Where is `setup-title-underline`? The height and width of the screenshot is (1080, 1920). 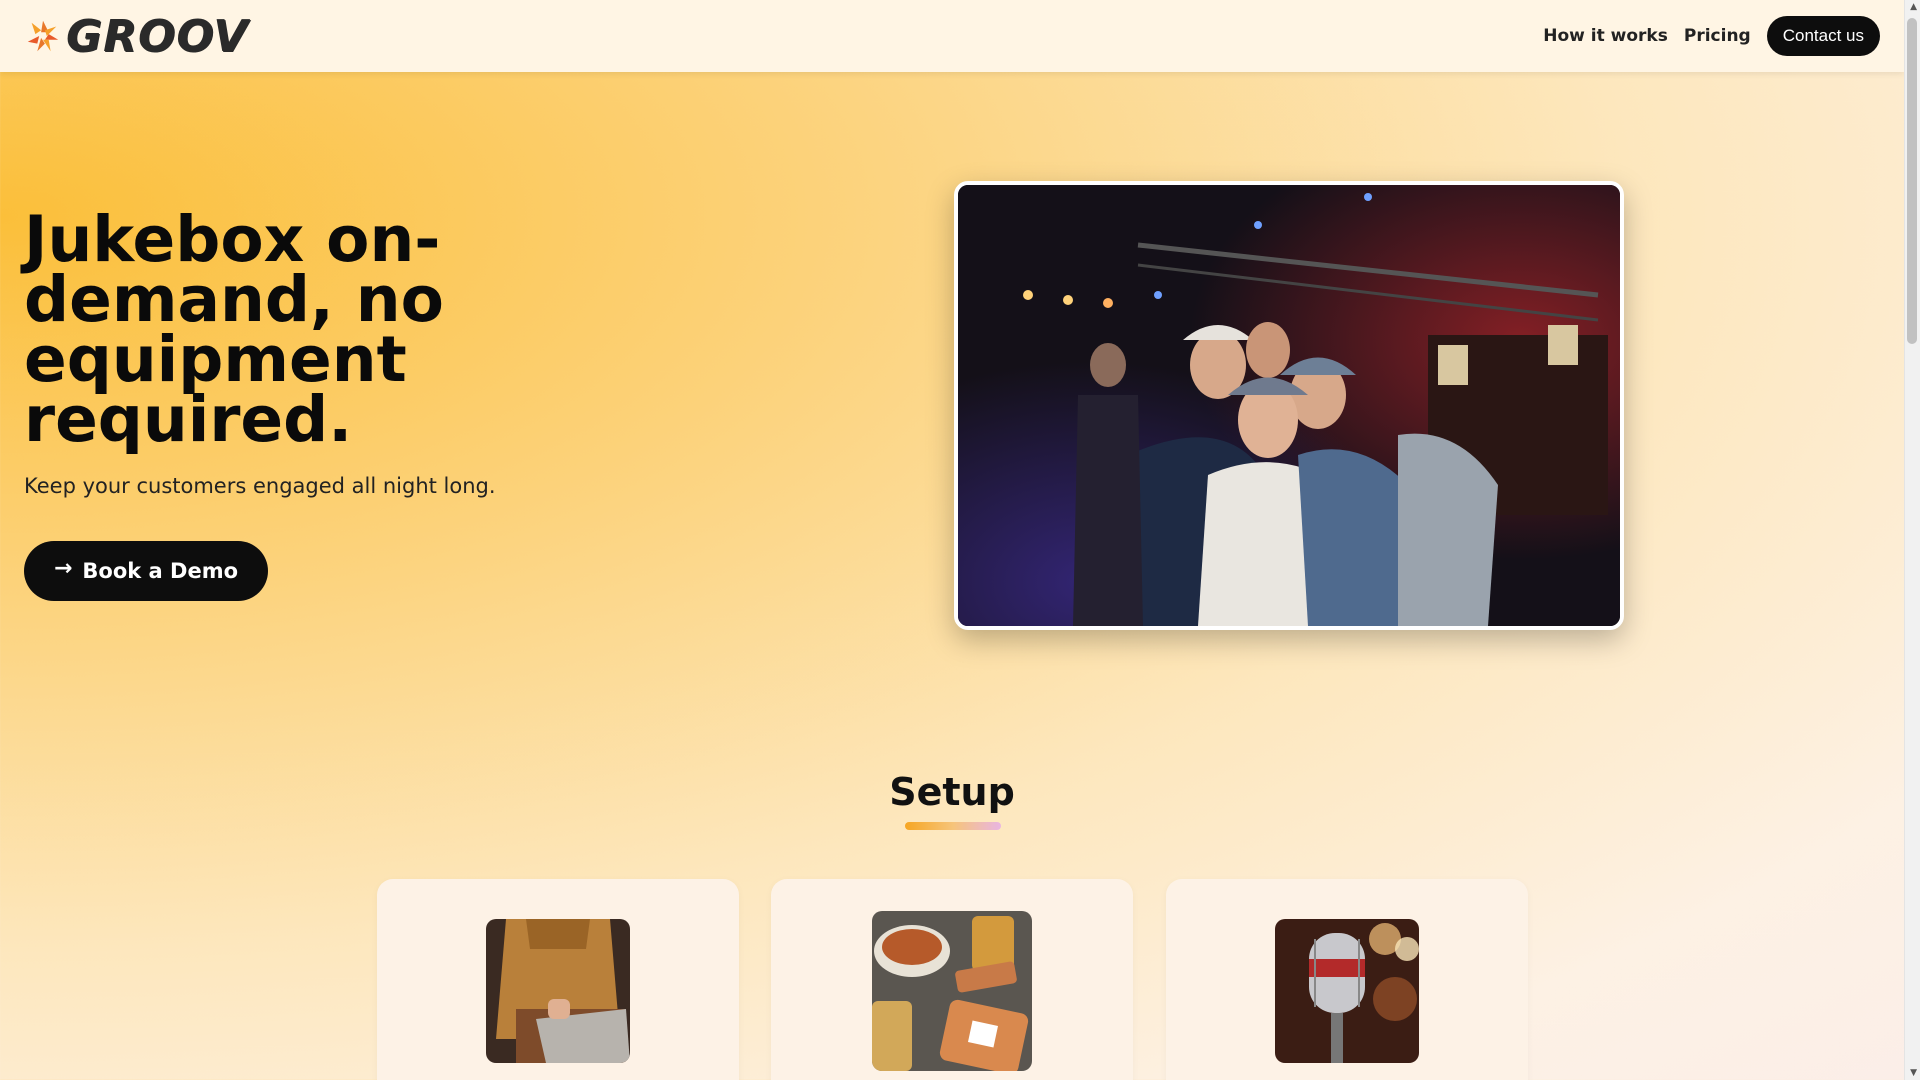 setup-title-underline is located at coordinates (953, 826).